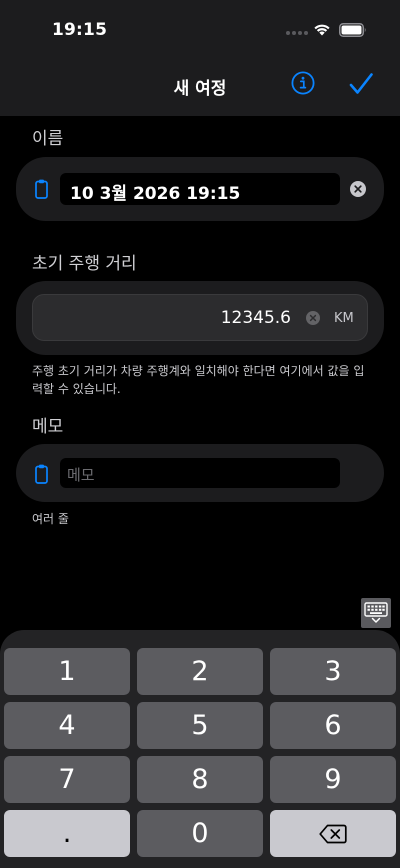 This screenshot has height=868, width=400. What do you see at coordinates (358, 189) in the screenshot?
I see `clear-name-icon` at bounding box center [358, 189].